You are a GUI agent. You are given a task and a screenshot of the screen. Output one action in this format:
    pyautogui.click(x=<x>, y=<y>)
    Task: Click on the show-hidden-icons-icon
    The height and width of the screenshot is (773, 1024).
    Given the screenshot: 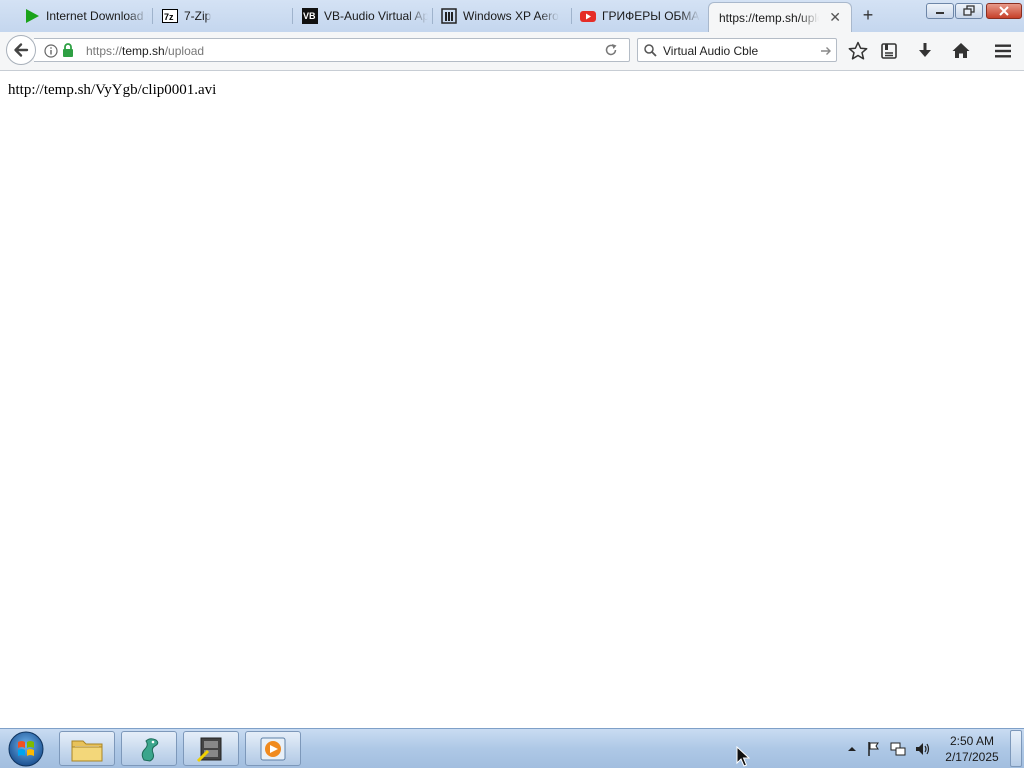 What is the action you would take?
    pyautogui.click(x=852, y=749)
    